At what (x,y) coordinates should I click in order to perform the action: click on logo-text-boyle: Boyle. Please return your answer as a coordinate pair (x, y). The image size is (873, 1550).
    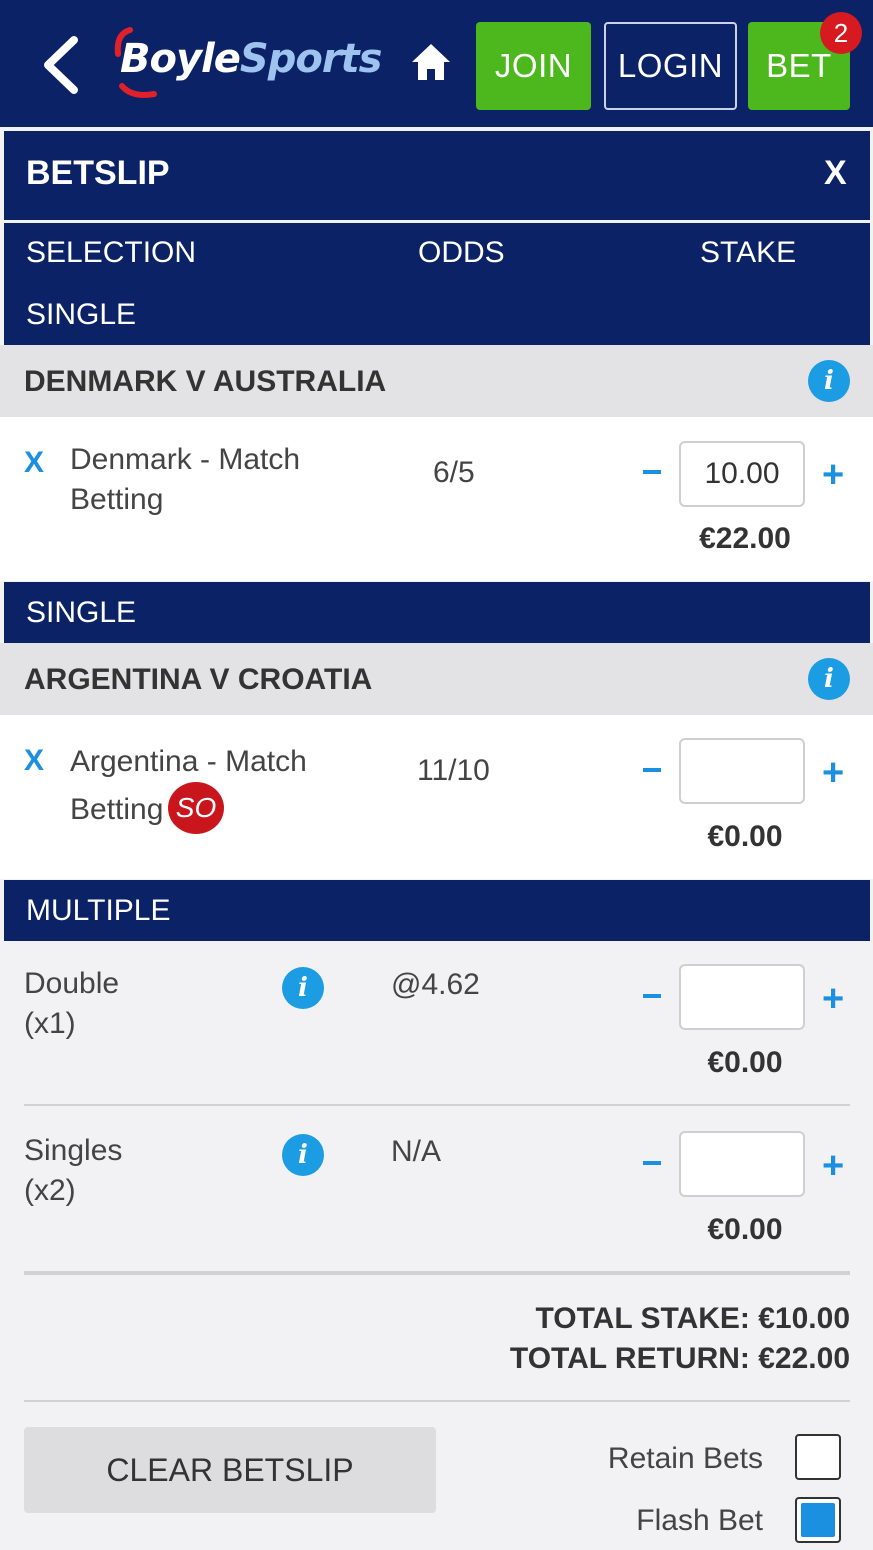
    Looking at the image, I should click on (180, 59).